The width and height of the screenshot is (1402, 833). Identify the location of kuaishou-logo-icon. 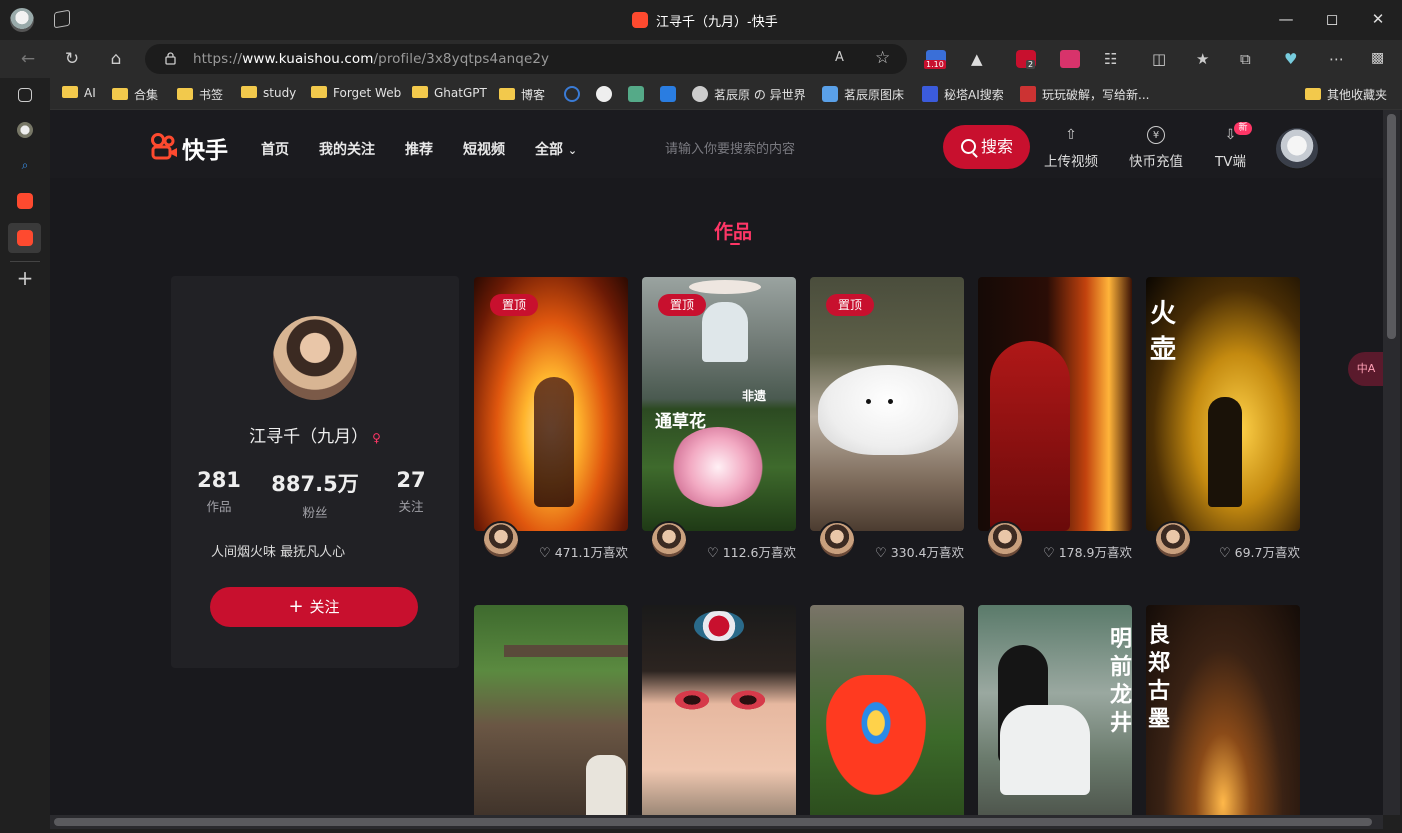
(164, 146).